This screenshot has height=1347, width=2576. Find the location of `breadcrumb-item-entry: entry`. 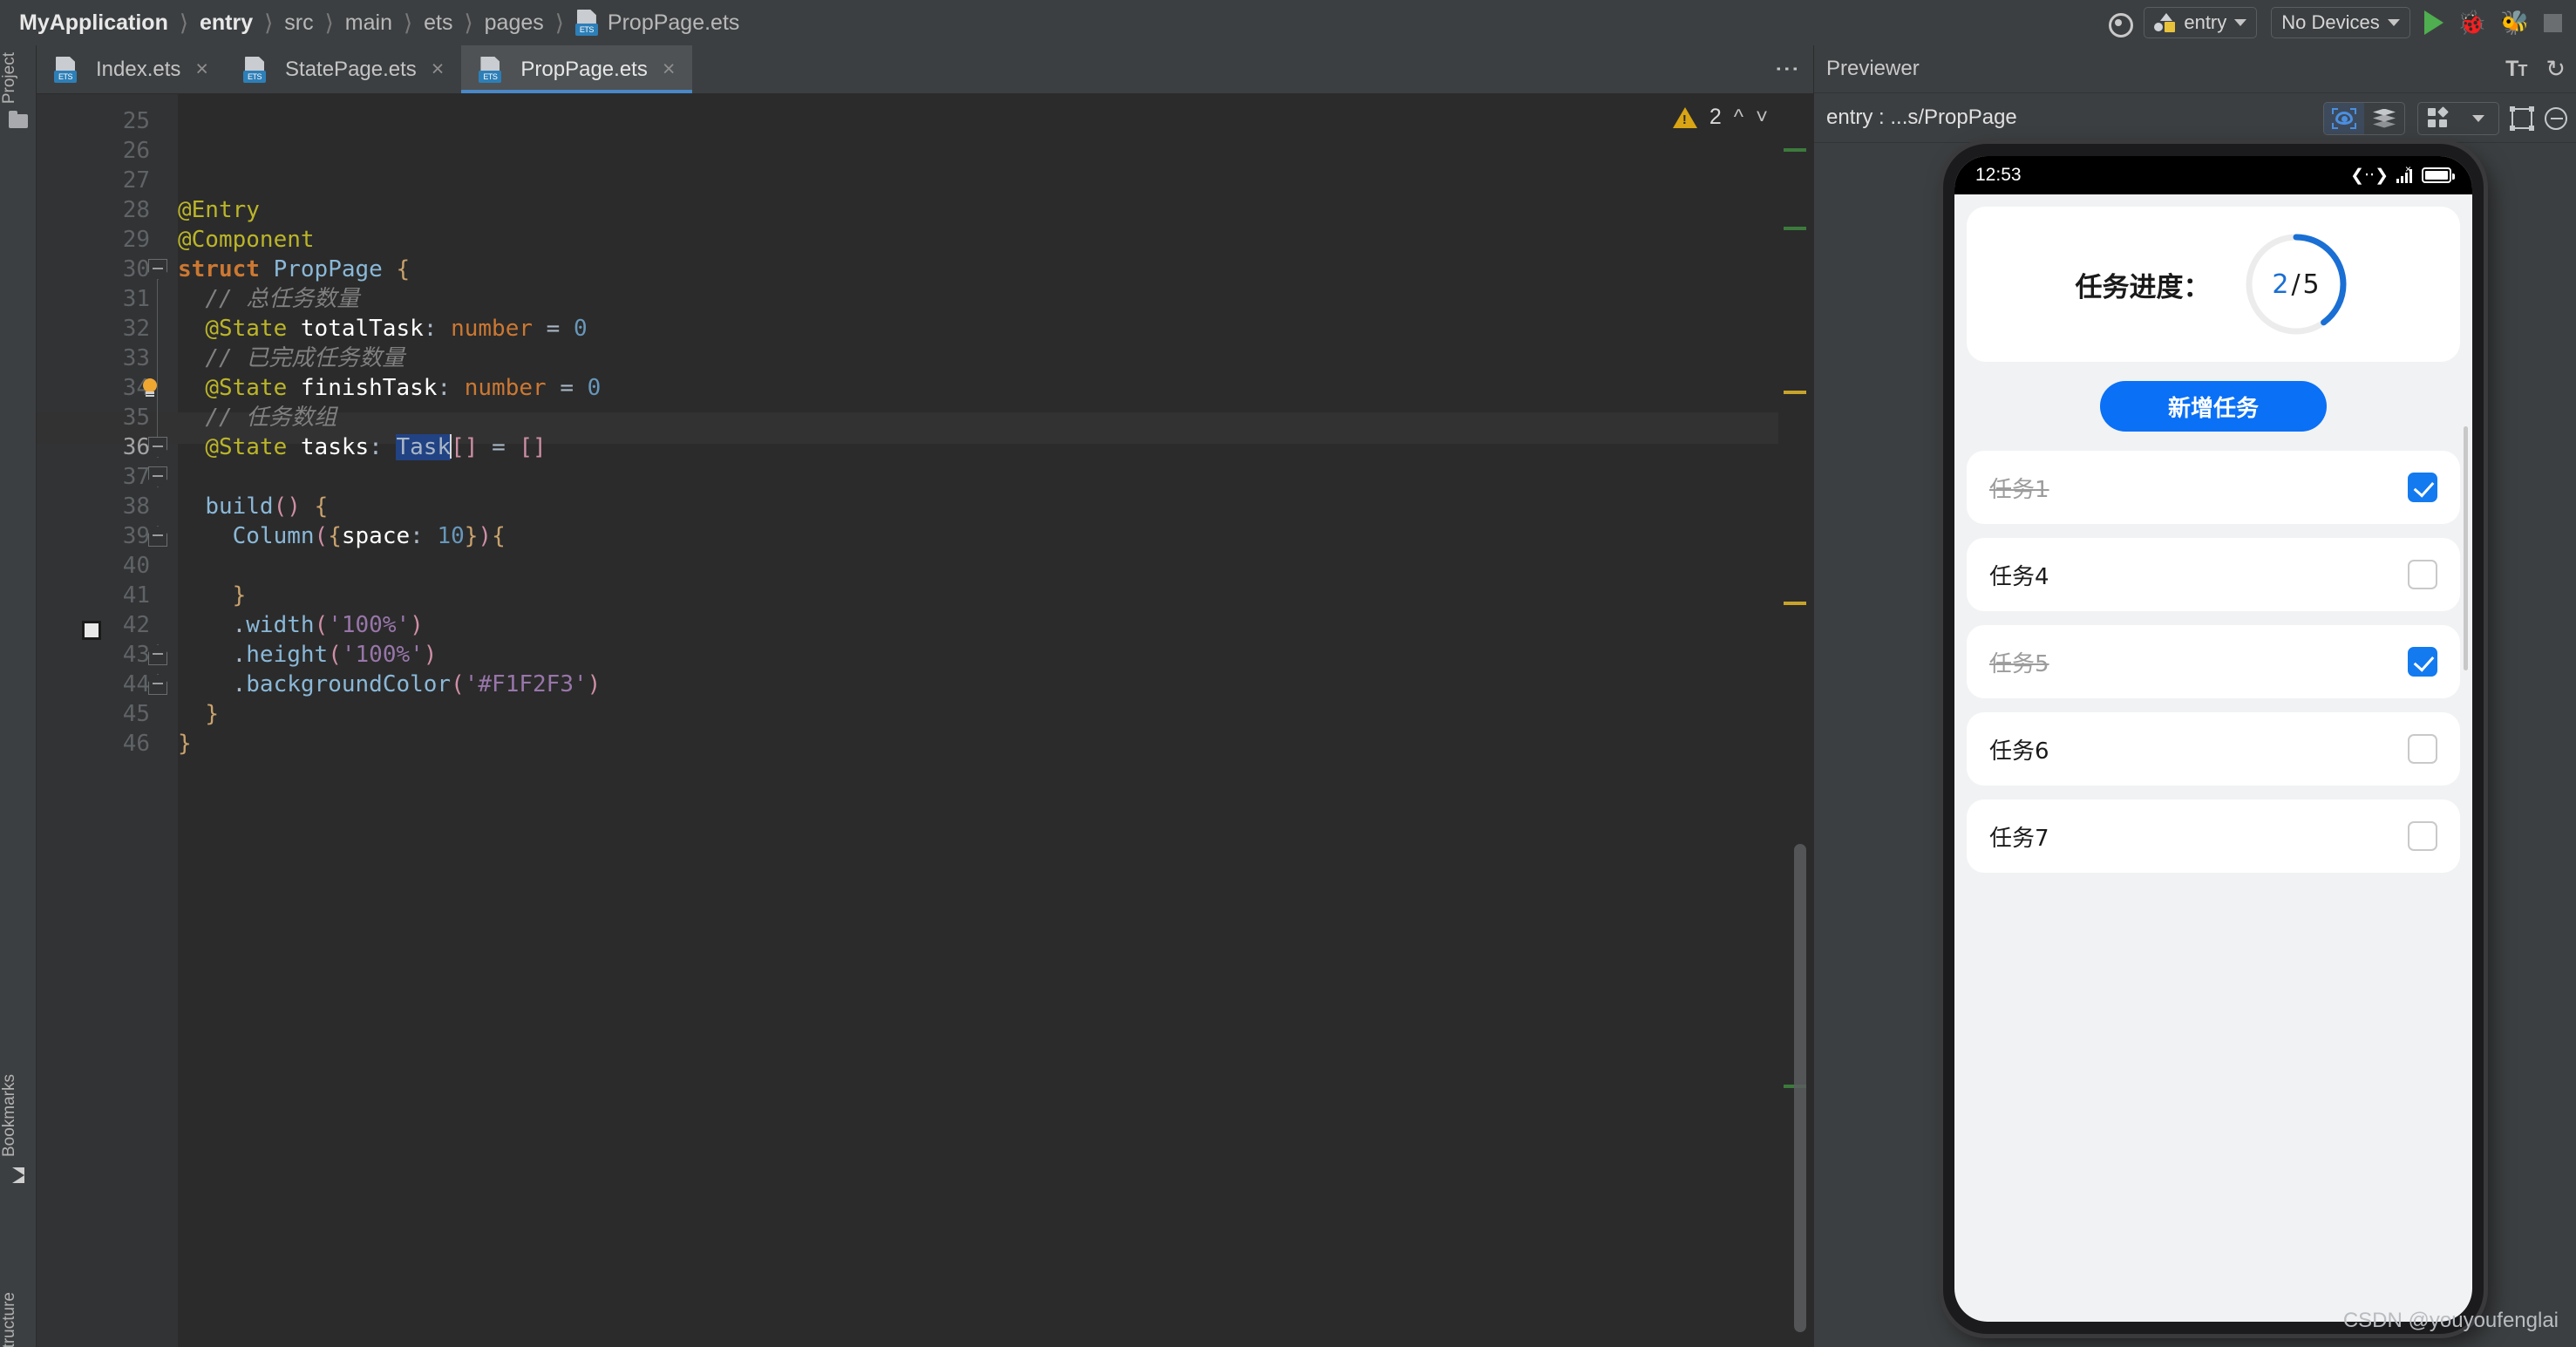

breadcrumb-item-entry: entry is located at coordinates (226, 23).